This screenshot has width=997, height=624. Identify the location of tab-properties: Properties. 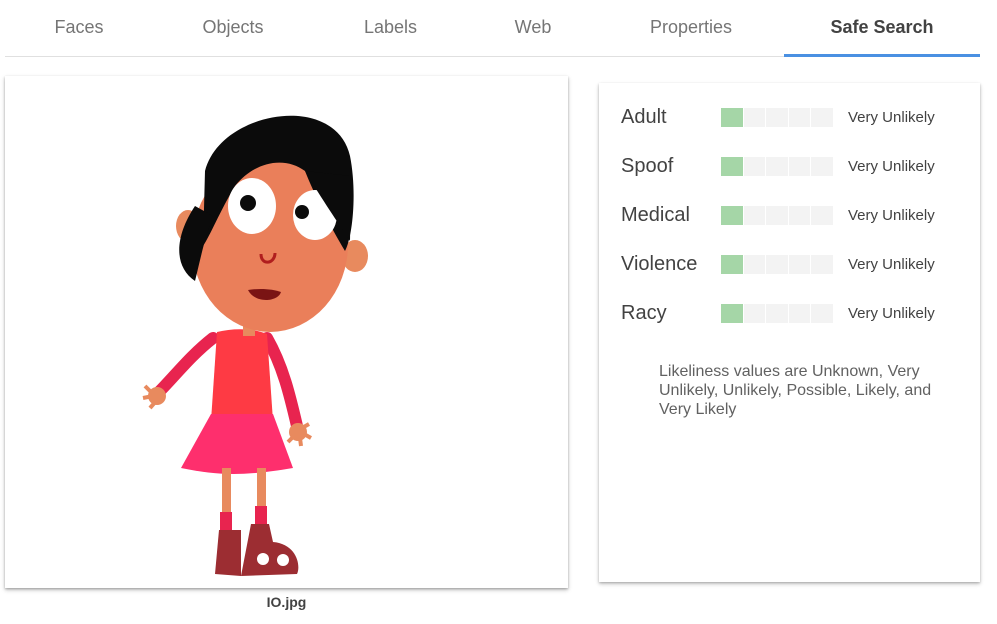
(691, 27).